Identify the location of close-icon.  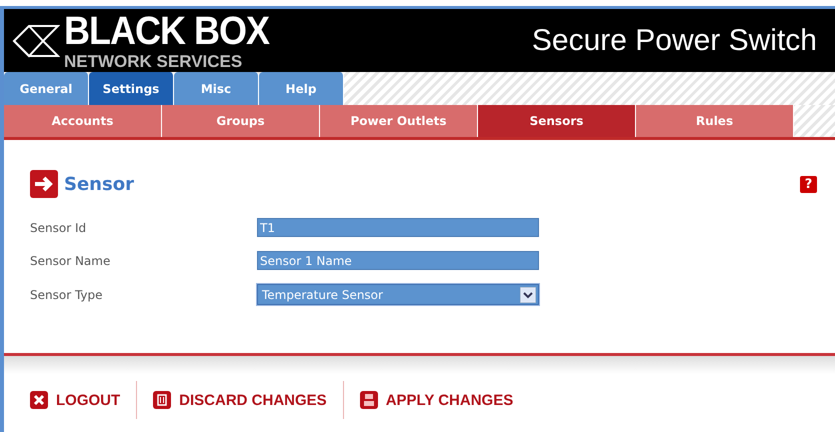
(39, 400).